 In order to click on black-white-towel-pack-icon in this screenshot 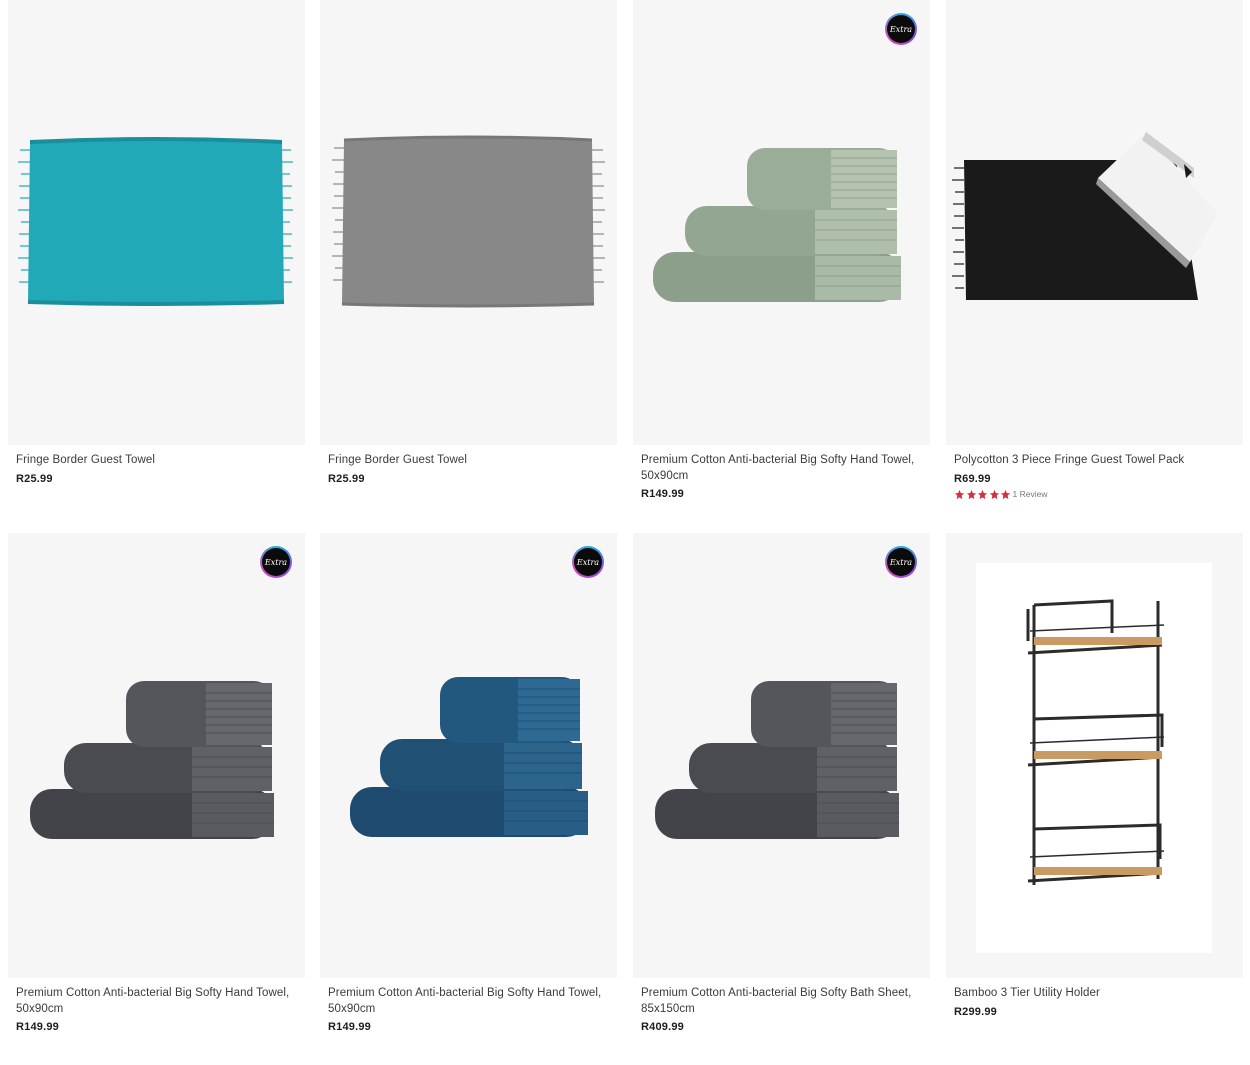, I will do `click(1085, 216)`.